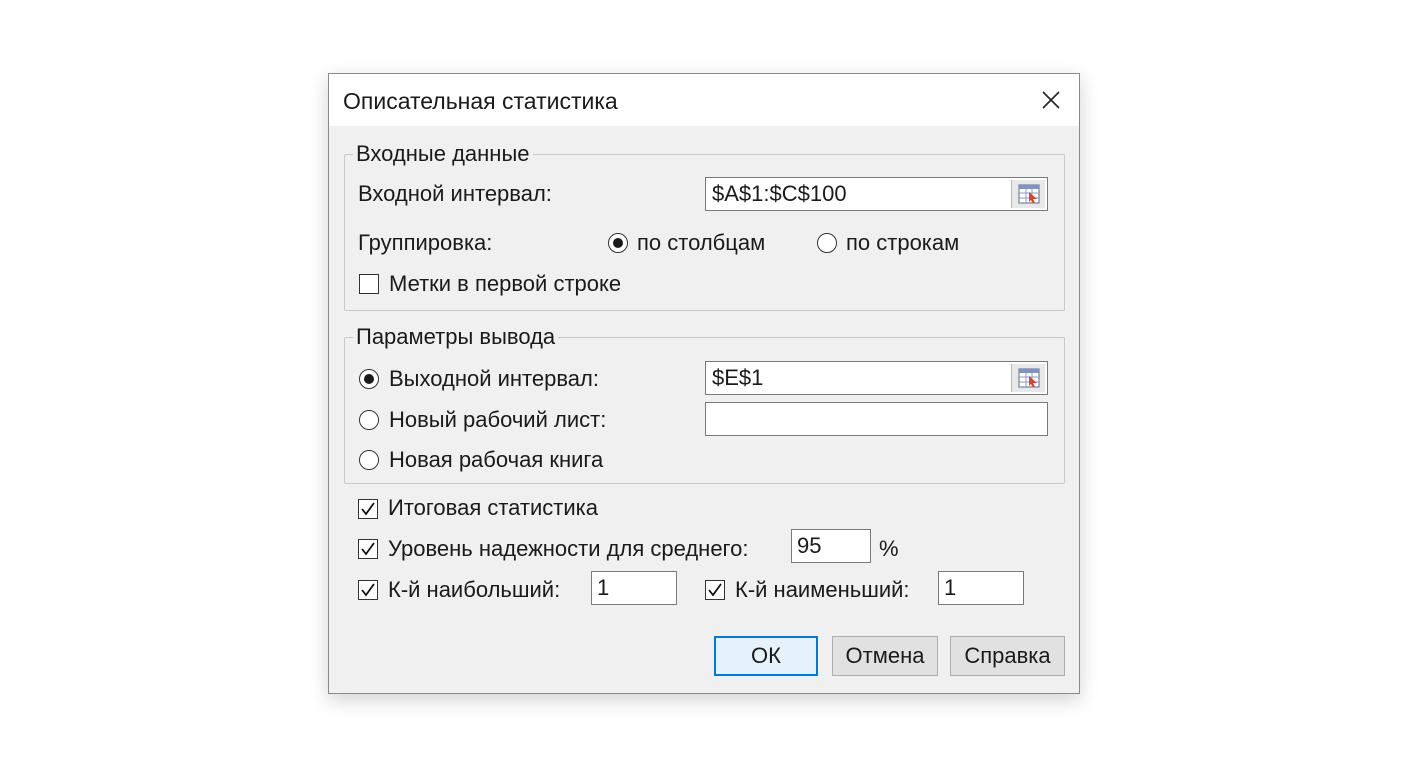 This screenshot has width=1408, height=768. I want to click on input-range-picker-button, so click(1028, 194).